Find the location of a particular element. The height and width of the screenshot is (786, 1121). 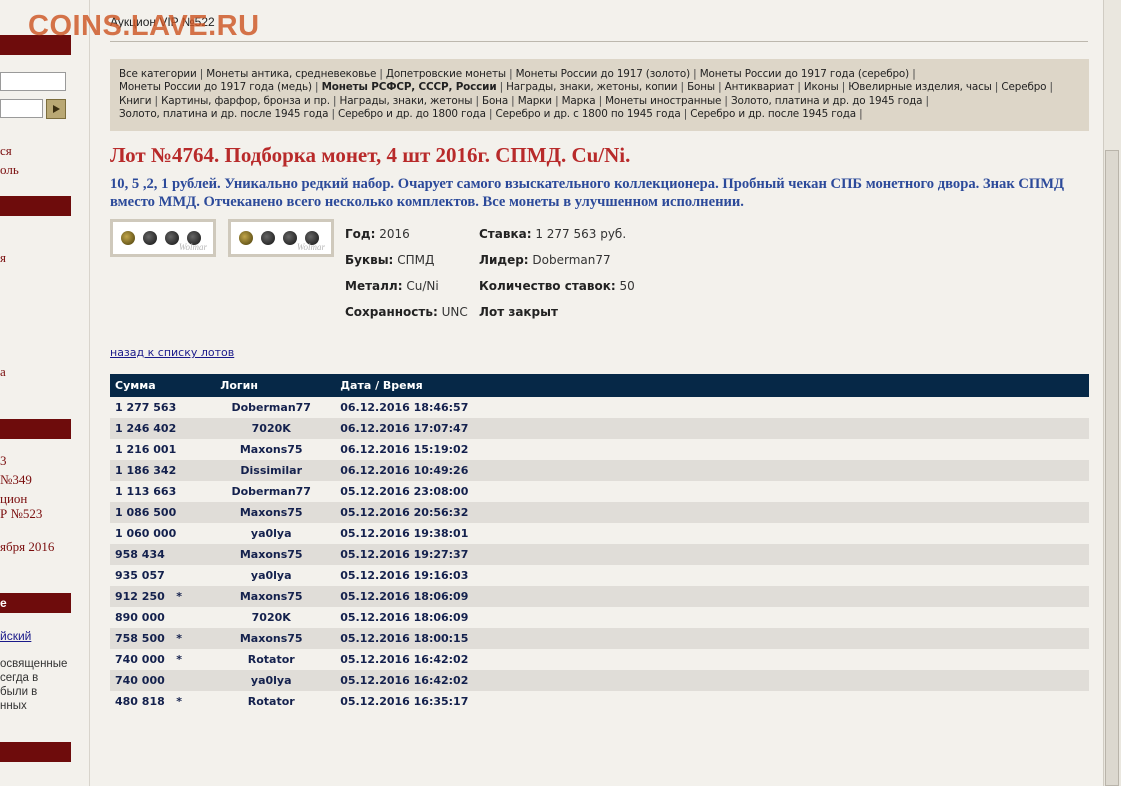

year-label: Год: is located at coordinates (360, 234).